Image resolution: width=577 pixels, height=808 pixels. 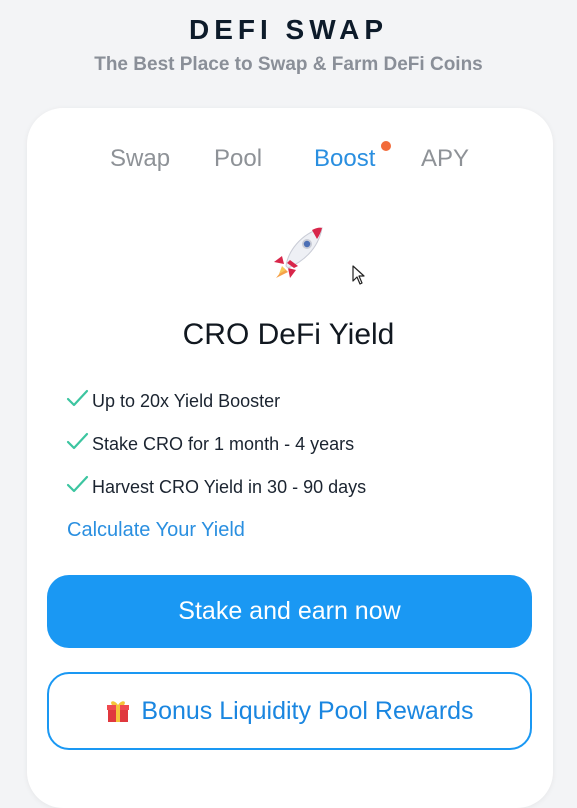 I want to click on feature-item: Harvest CRO Yield in 30 - 90 days, so click(x=216, y=495).